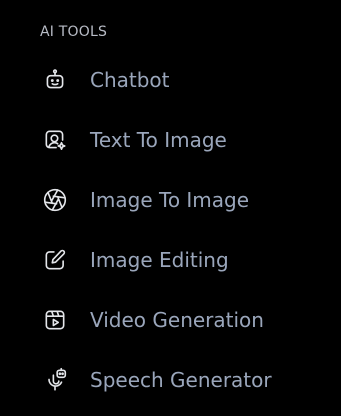 The height and width of the screenshot is (416, 341). I want to click on nav-item-label: Image To Image, so click(170, 200).